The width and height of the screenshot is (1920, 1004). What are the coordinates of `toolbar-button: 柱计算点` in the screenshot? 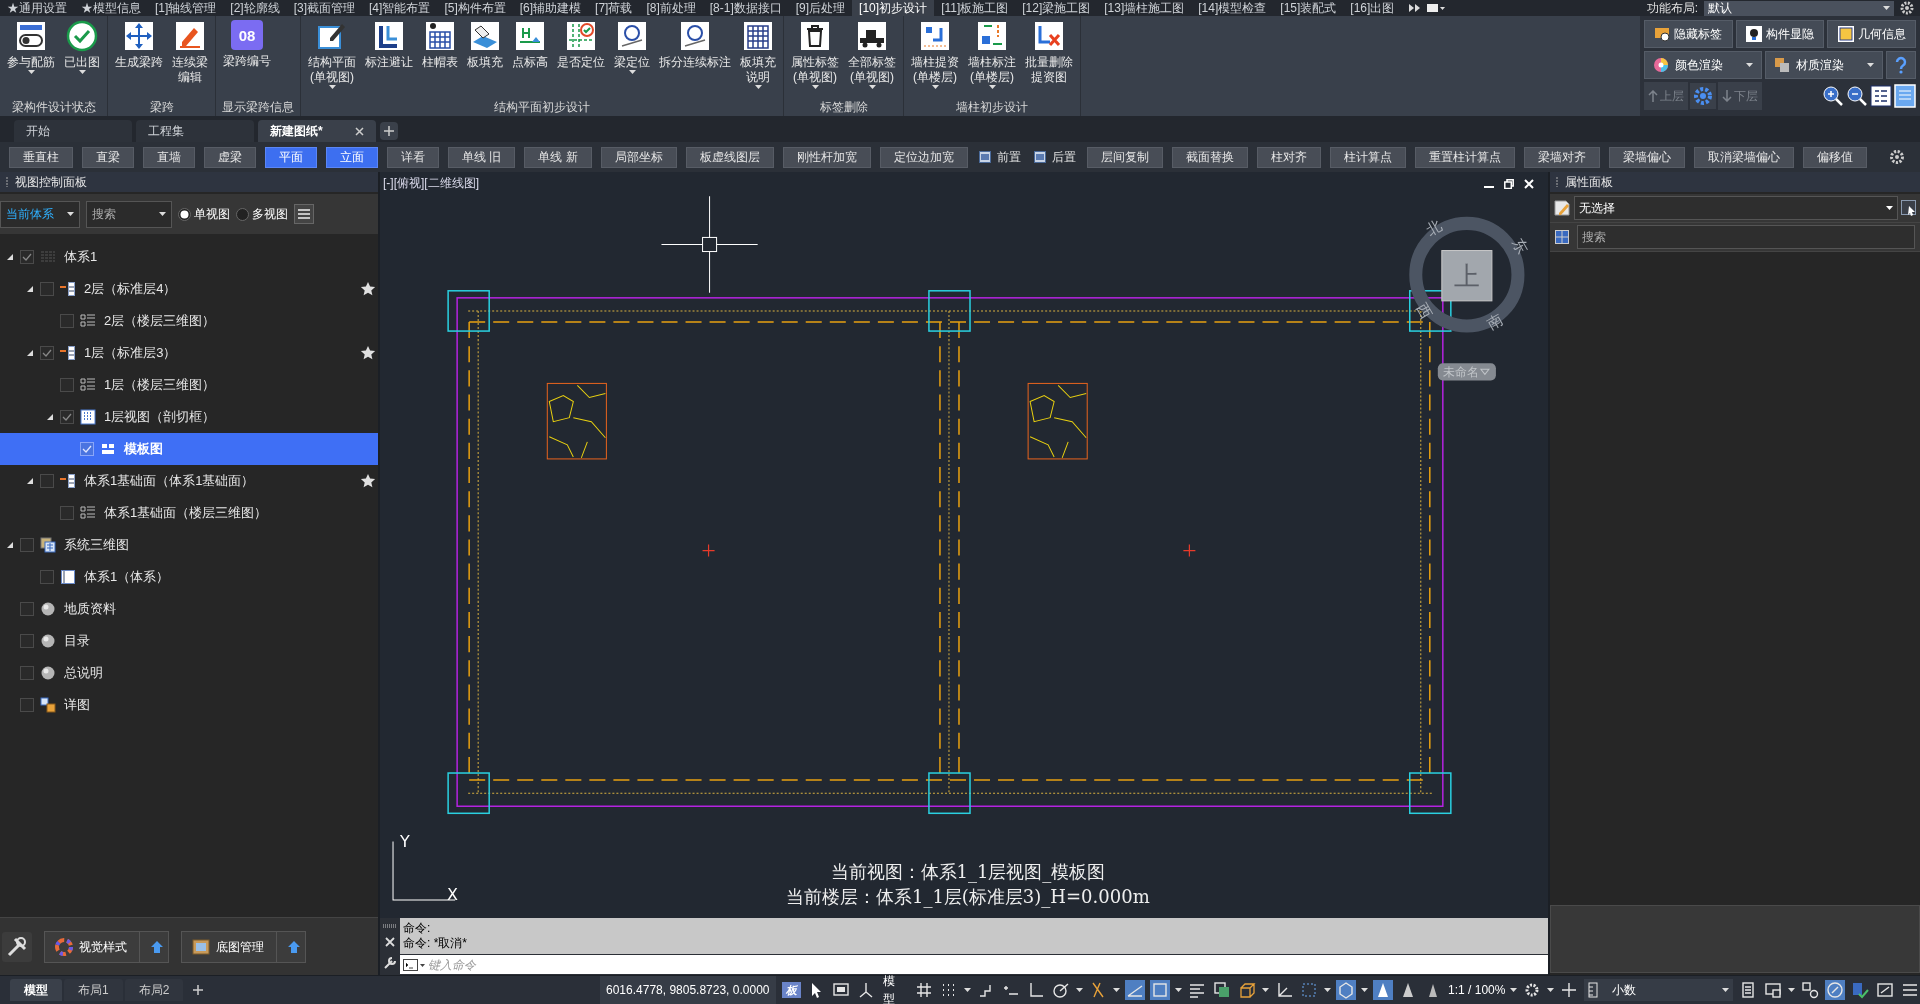 It's located at (1367, 157).